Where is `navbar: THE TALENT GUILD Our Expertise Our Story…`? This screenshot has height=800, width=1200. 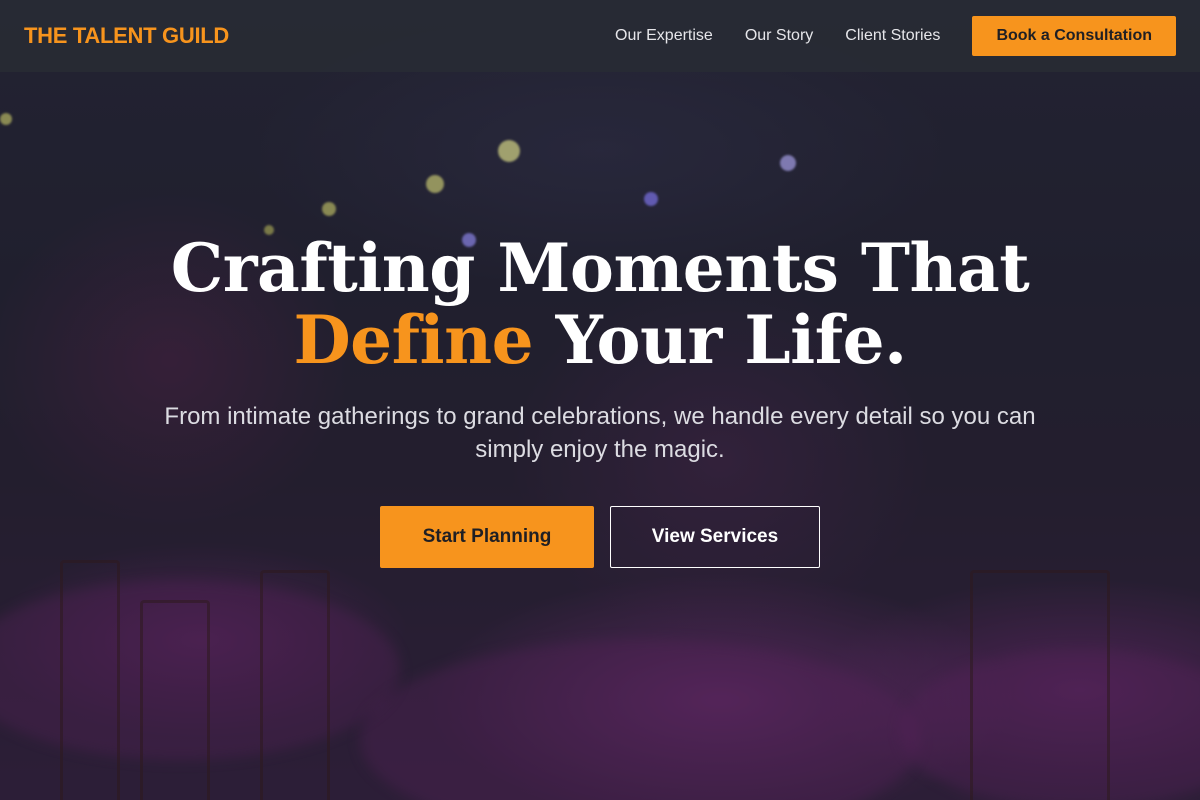 navbar: THE TALENT GUILD Our Expertise Our Story… is located at coordinates (600, 36).